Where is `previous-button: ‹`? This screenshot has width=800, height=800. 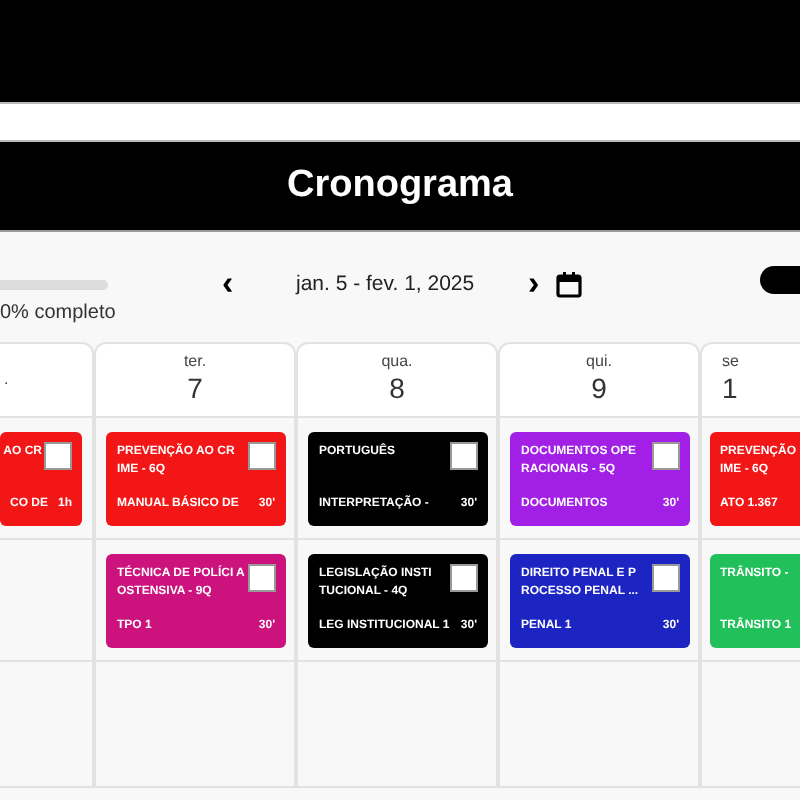
previous-button: ‹ is located at coordinates (228, 283).